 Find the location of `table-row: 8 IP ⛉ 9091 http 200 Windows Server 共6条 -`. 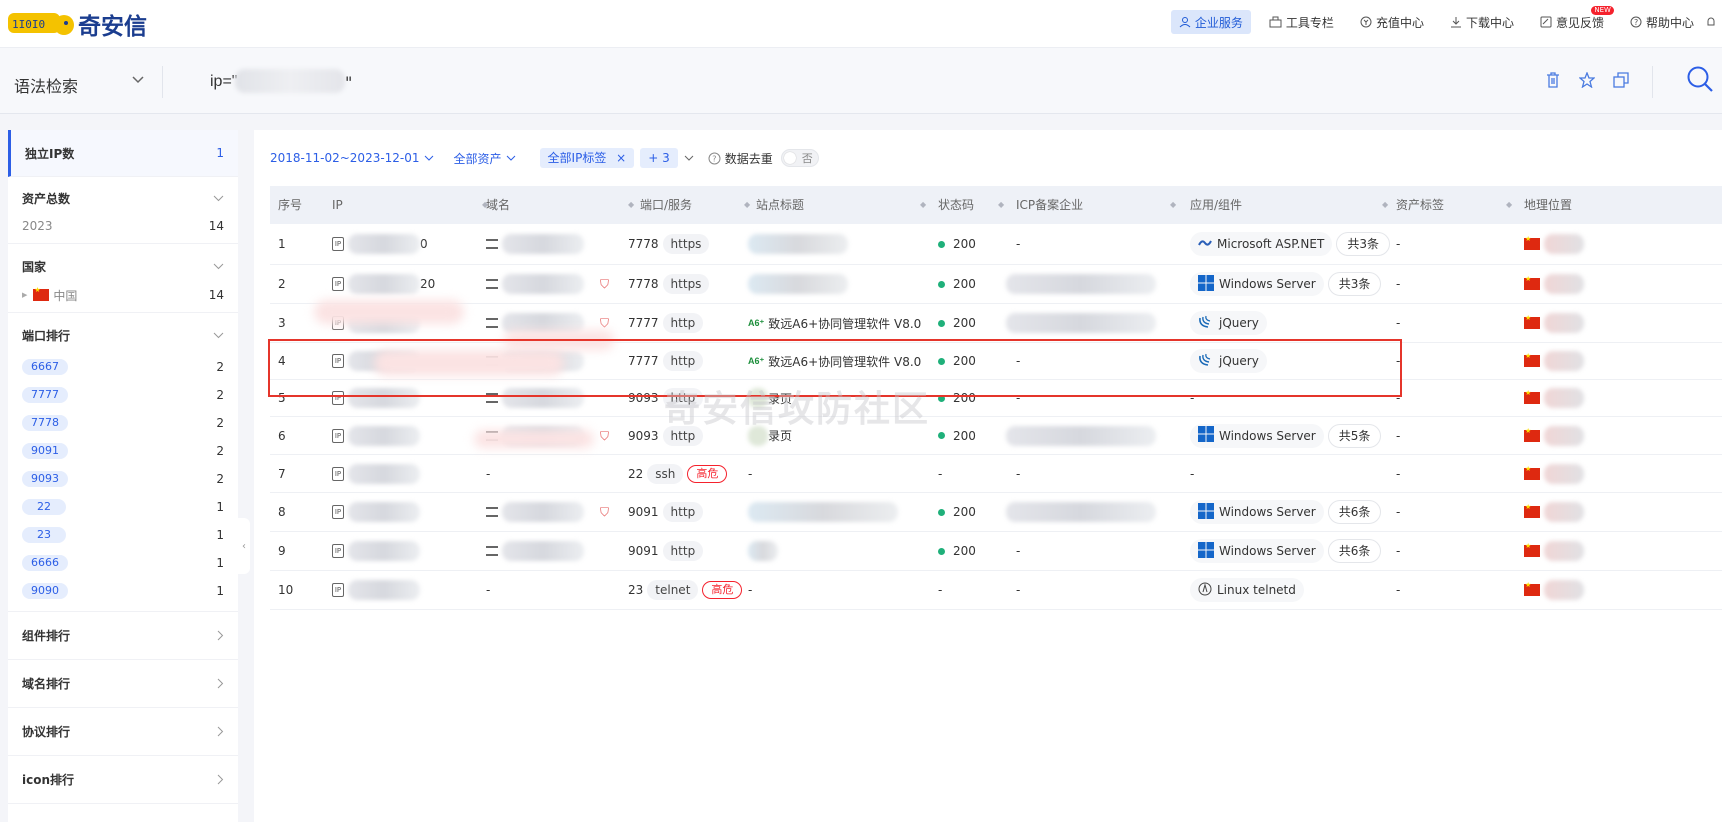

table-row: 8 IP ⛉ 9091 http 200 Windows Server 共6条 - is located at coordinates (996, 512).